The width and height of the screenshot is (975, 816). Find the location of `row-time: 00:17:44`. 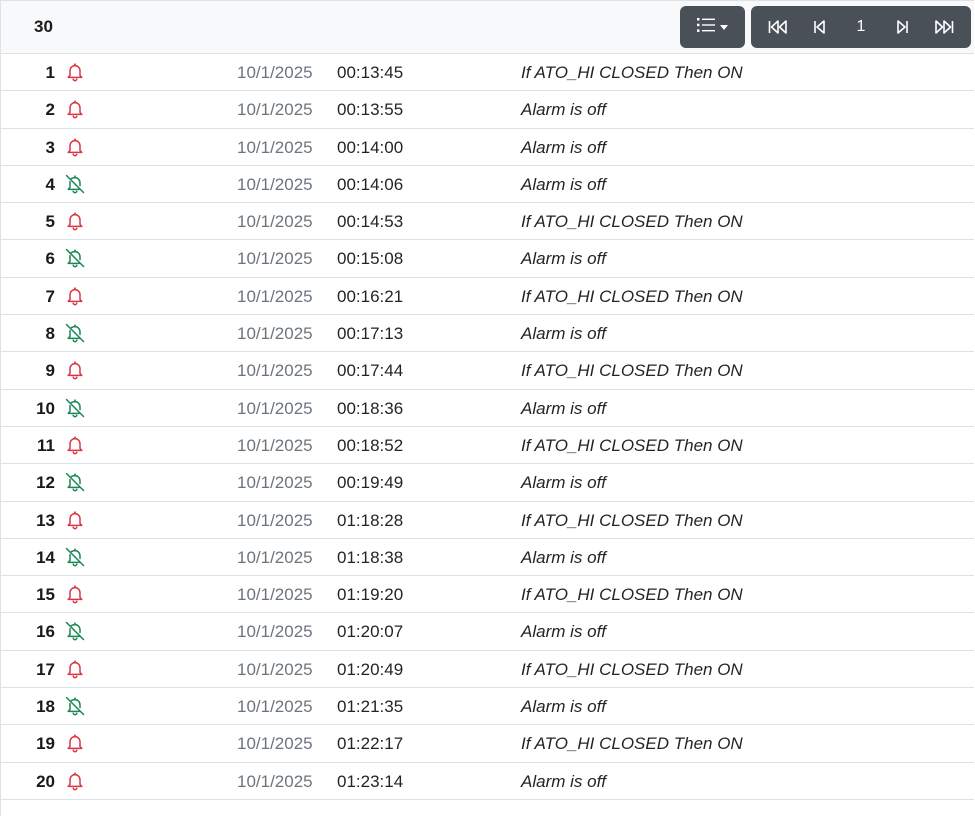

row-time: 00:17:44 is located at coordinates (370, 371).